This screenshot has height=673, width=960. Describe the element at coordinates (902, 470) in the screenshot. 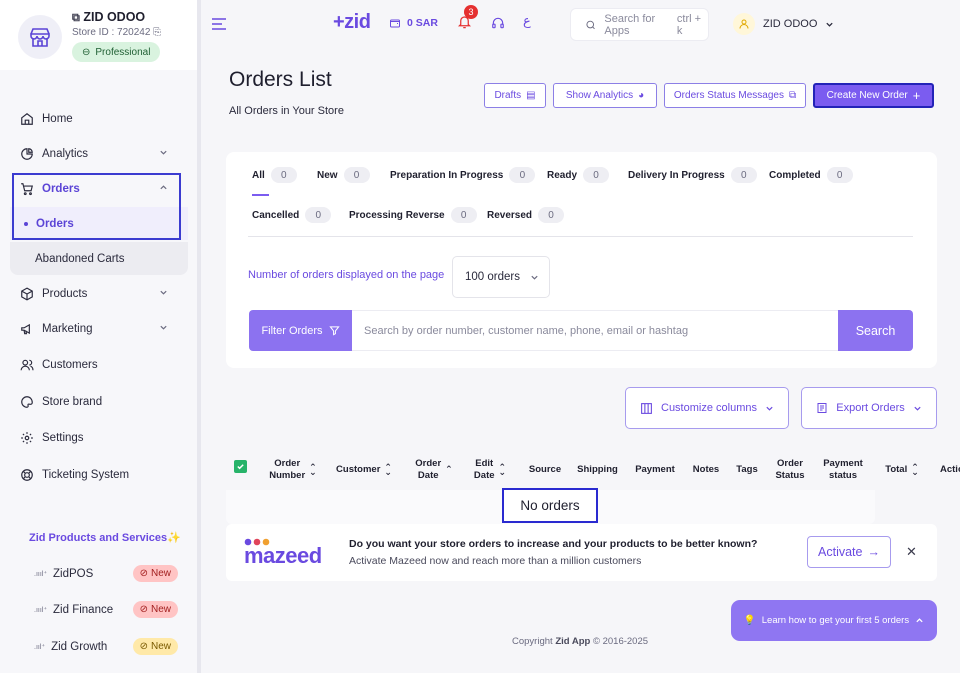

I see `column-total: Total ⌃ ⌄` at that location.